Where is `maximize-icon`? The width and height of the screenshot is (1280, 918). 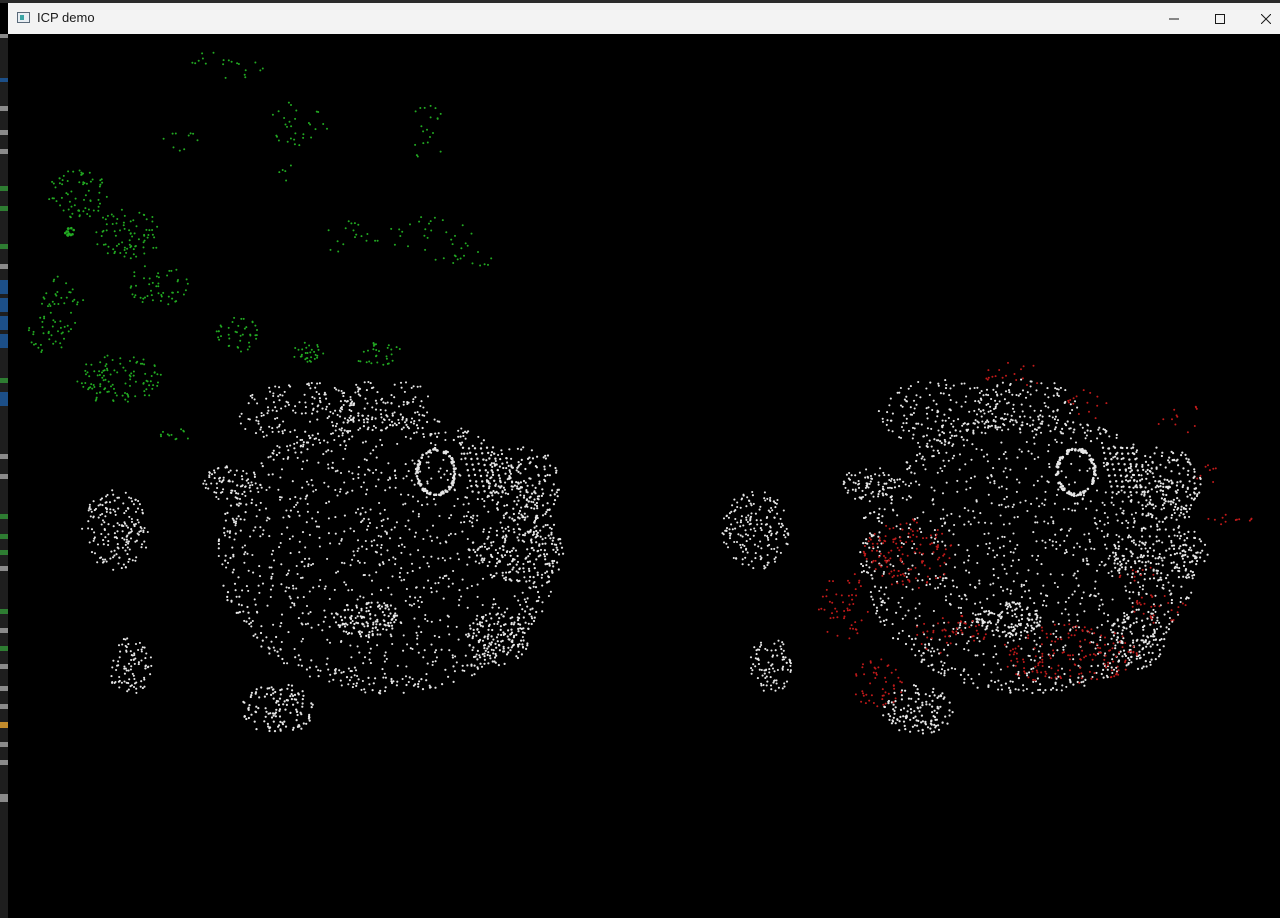 maximize-icon is located at coordinates (1220, 18).